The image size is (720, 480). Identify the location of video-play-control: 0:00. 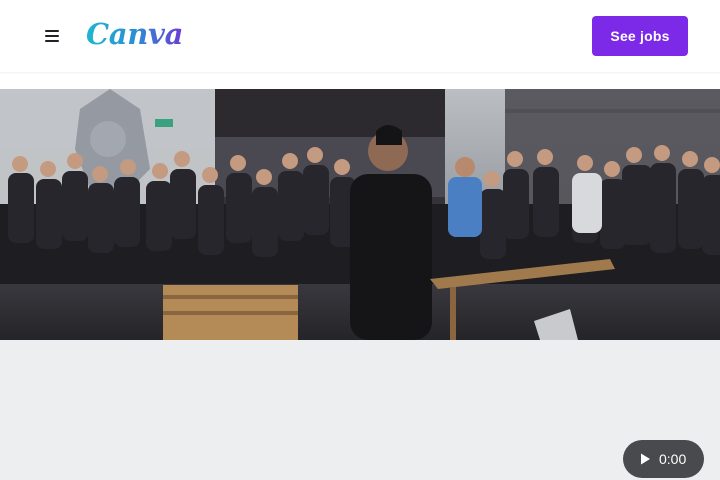
(663, 459).